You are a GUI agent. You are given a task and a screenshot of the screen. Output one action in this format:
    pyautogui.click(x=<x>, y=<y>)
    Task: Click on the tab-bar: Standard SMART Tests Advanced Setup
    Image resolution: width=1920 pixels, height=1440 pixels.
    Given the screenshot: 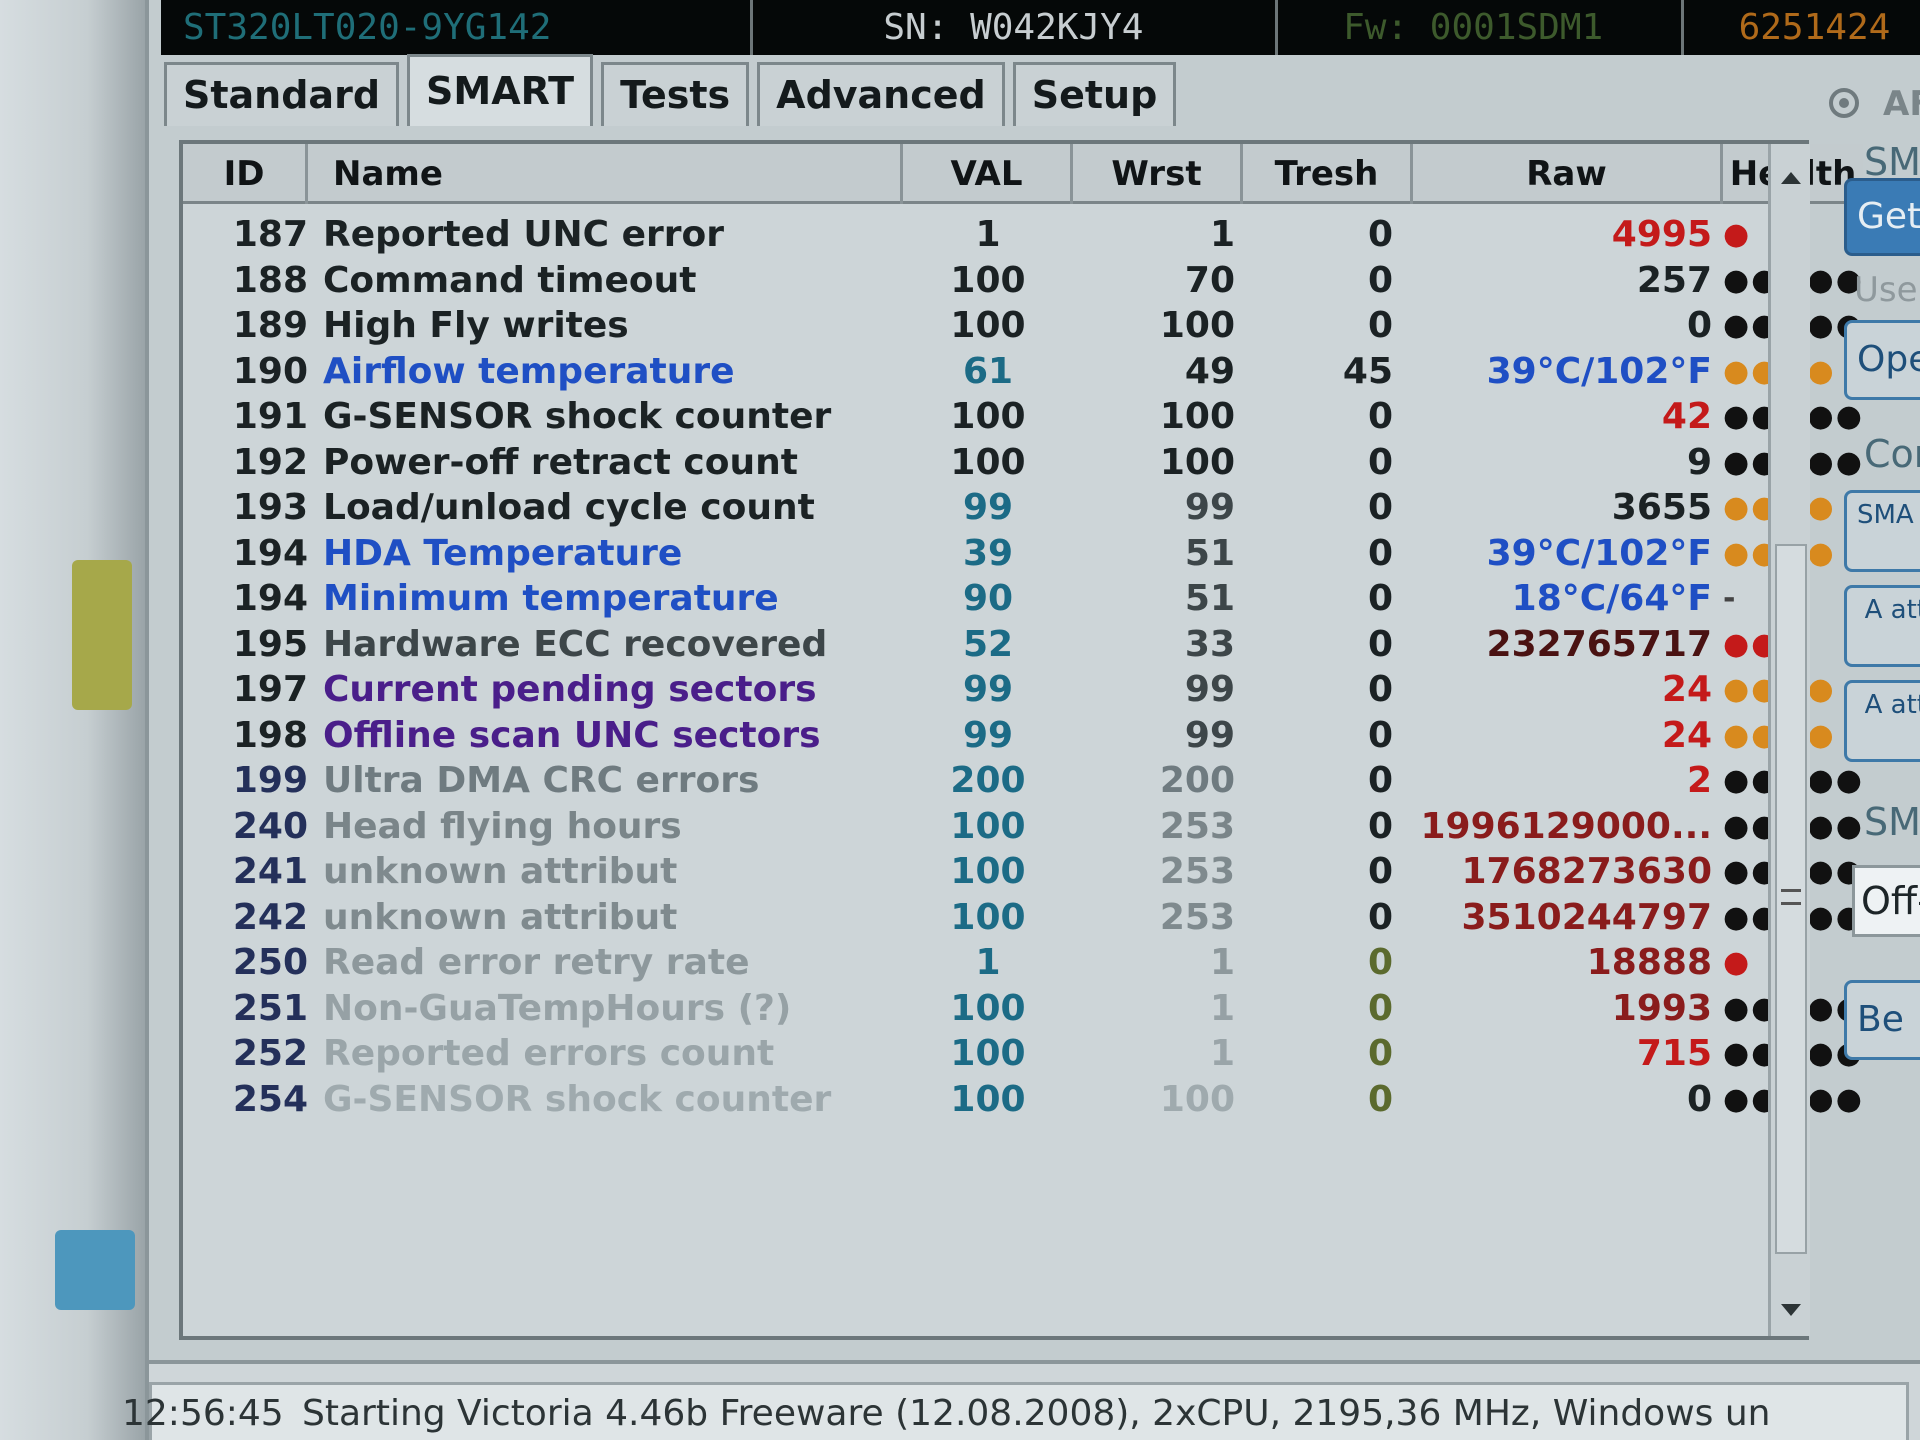 What is the action you would take?
    pyautogui.click(x=674, y=93)
    